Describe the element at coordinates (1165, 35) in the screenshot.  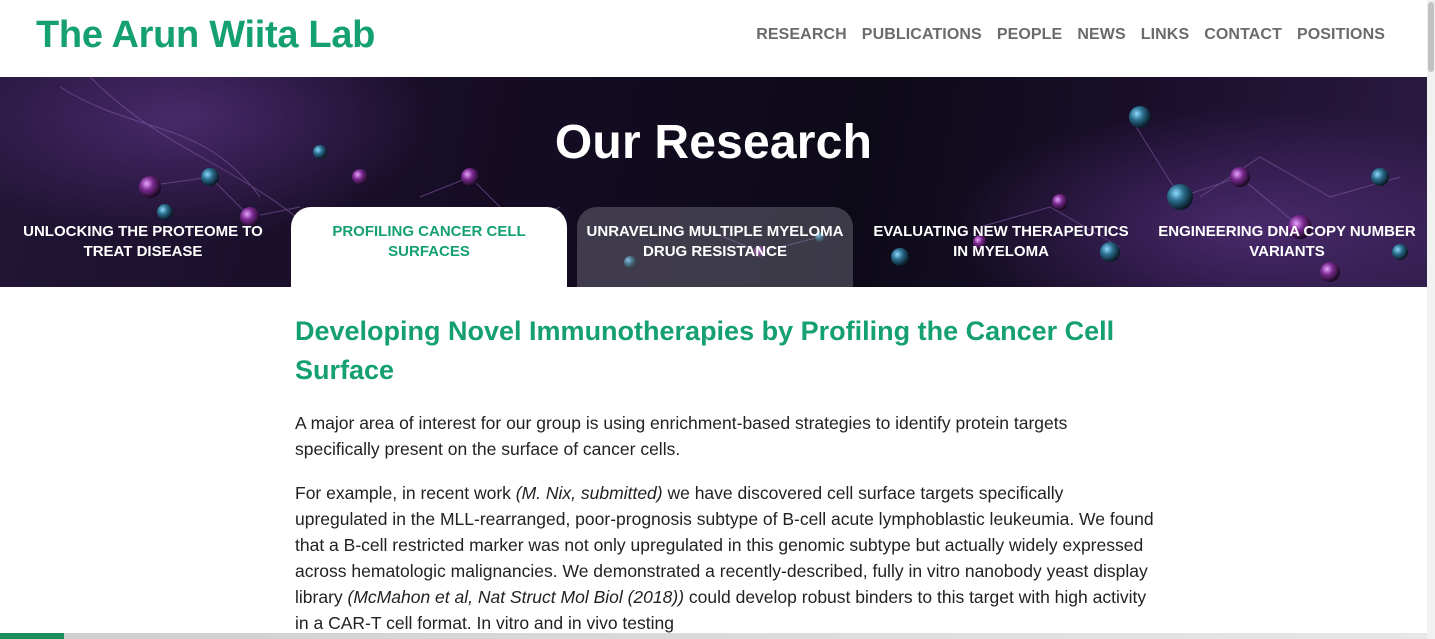
I see `nav-links: LINKS` at that location.